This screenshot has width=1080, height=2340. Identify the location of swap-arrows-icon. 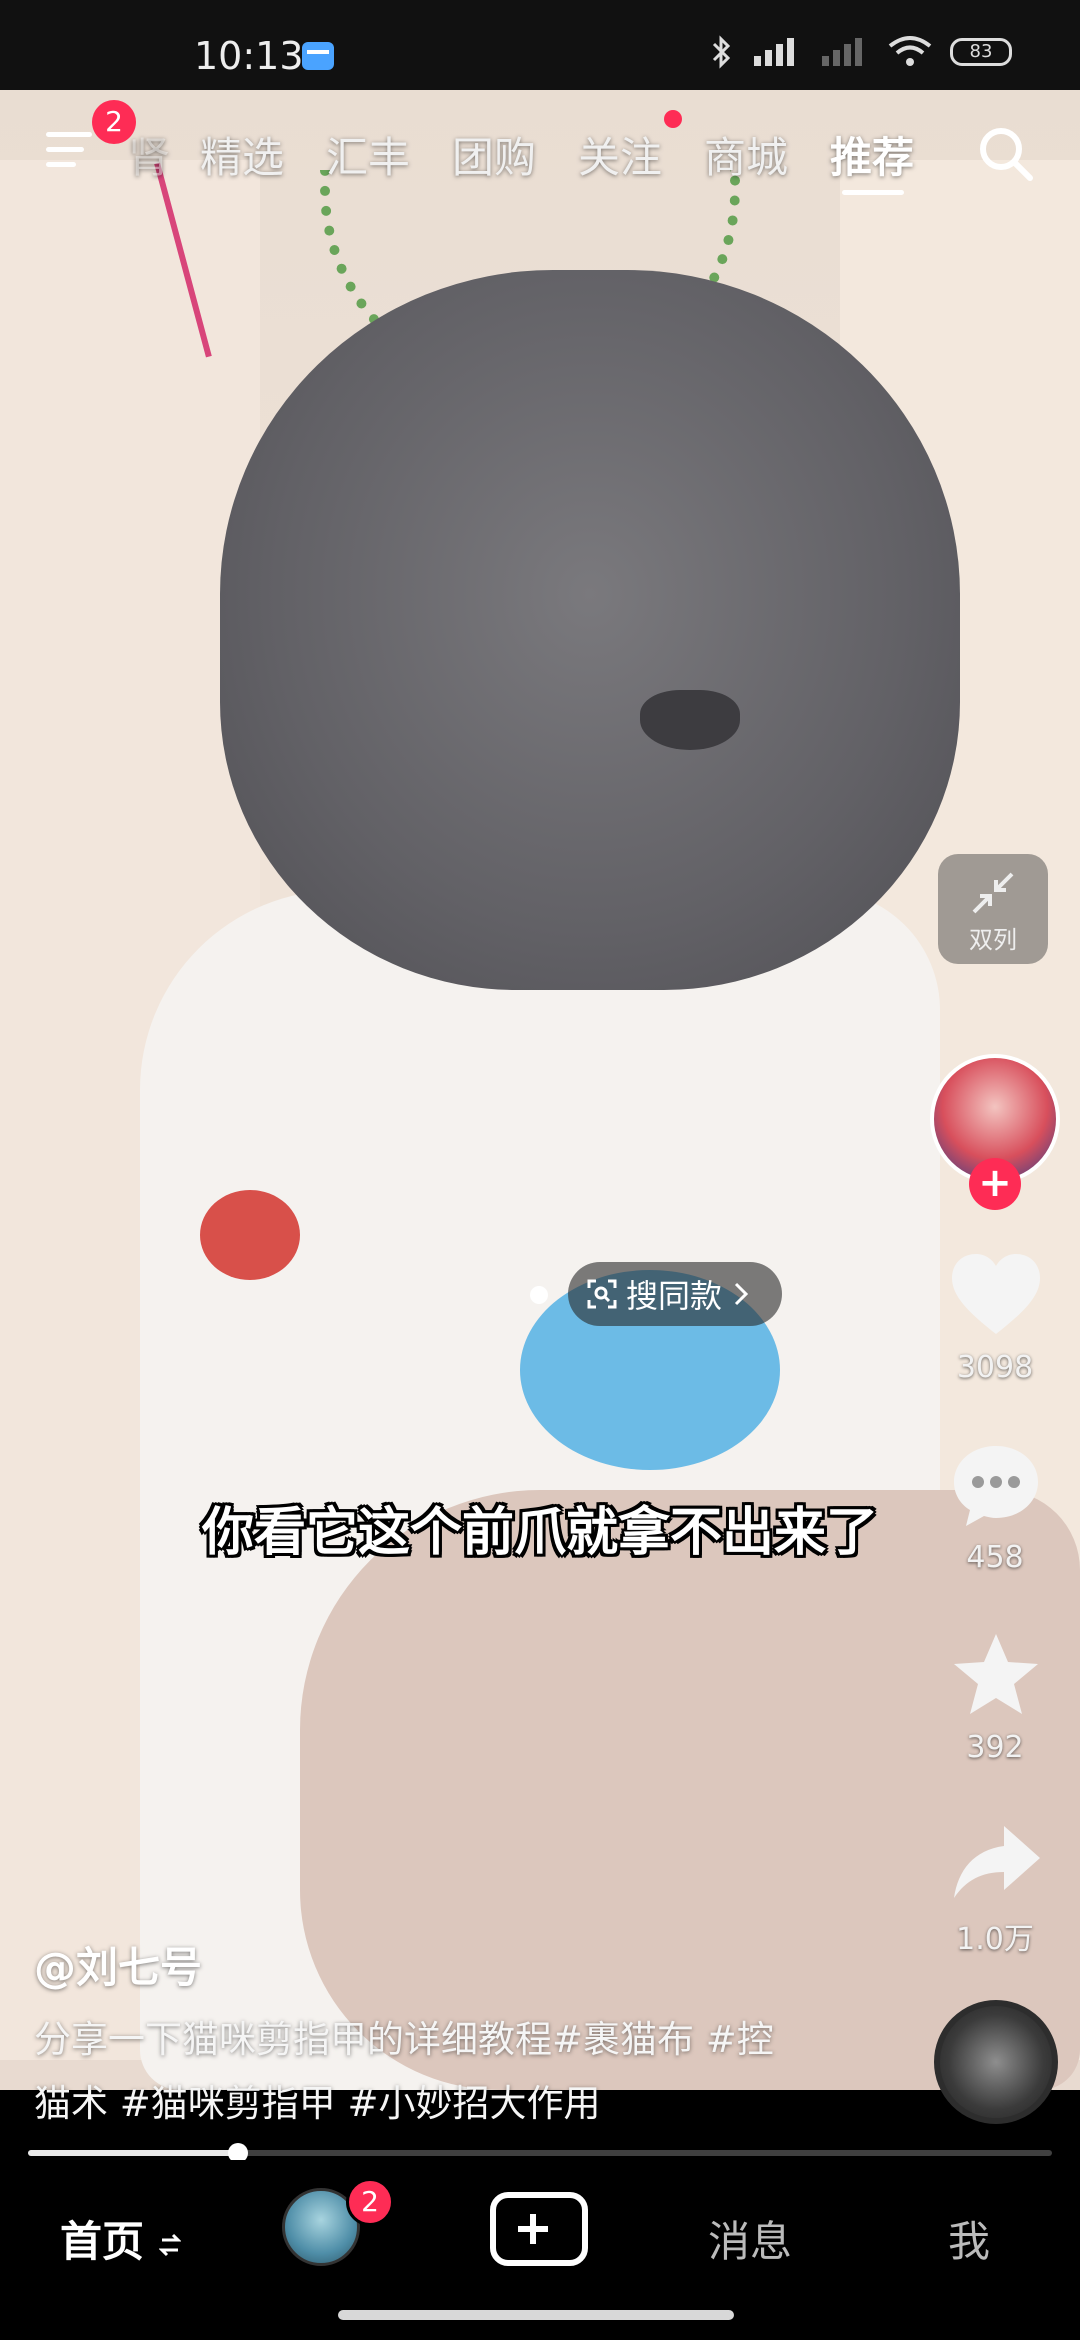
(170, 2244).